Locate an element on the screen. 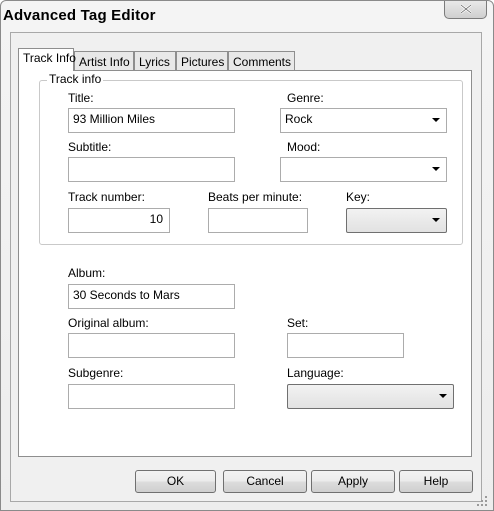 This screenshot has height=511, width=494. title-label: Title: is located at coordinates (81, 98).